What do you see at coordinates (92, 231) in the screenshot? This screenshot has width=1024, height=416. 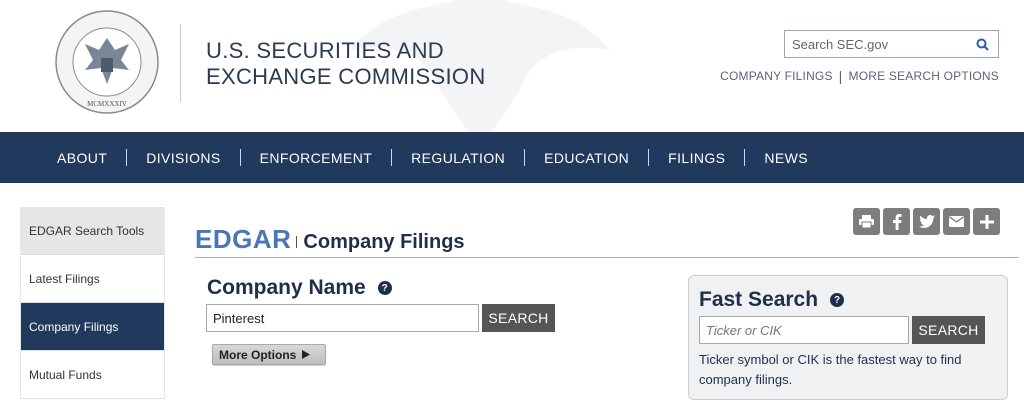 I see `sidebar-item-edgar-search-tools: EDGAR Search Tools` at bounding box center [92, 231].